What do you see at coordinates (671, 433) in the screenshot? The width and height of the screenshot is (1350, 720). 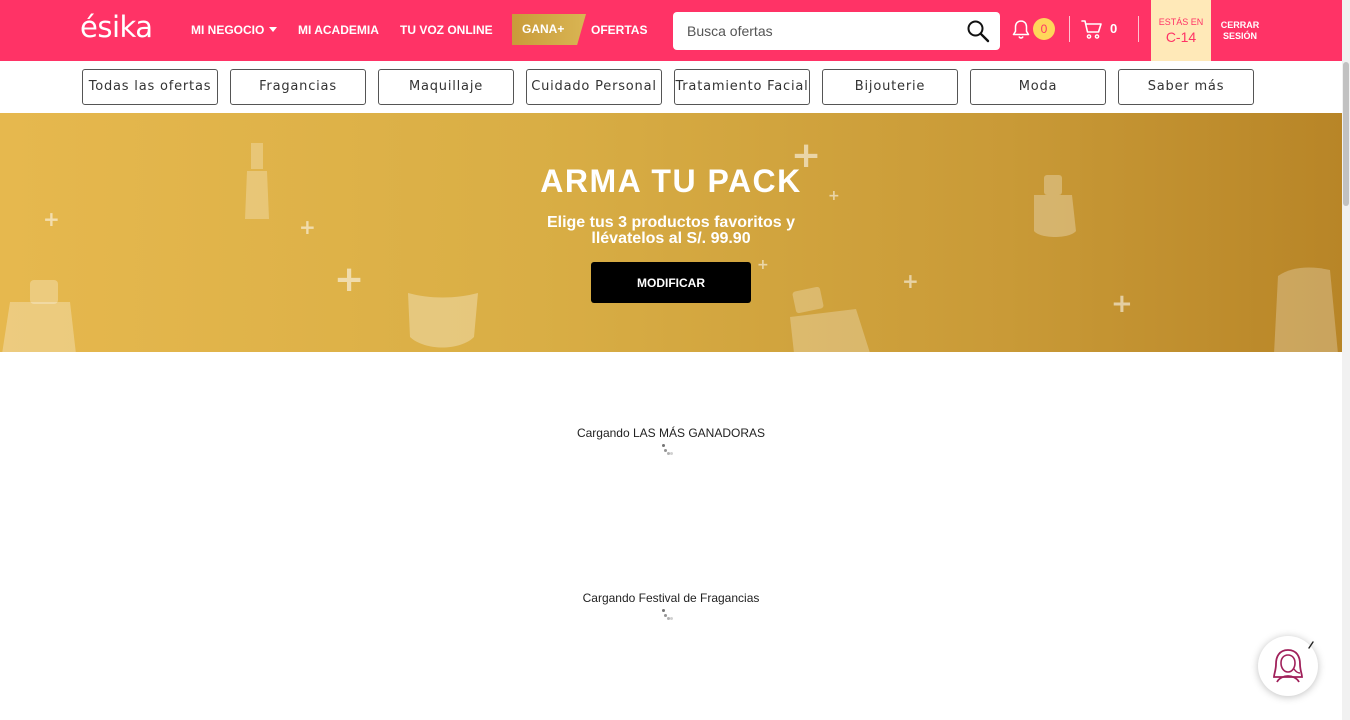 I see `section-loading-text: Cargando LAS MÁS GANADORAS` at bounding box center [671, 433].